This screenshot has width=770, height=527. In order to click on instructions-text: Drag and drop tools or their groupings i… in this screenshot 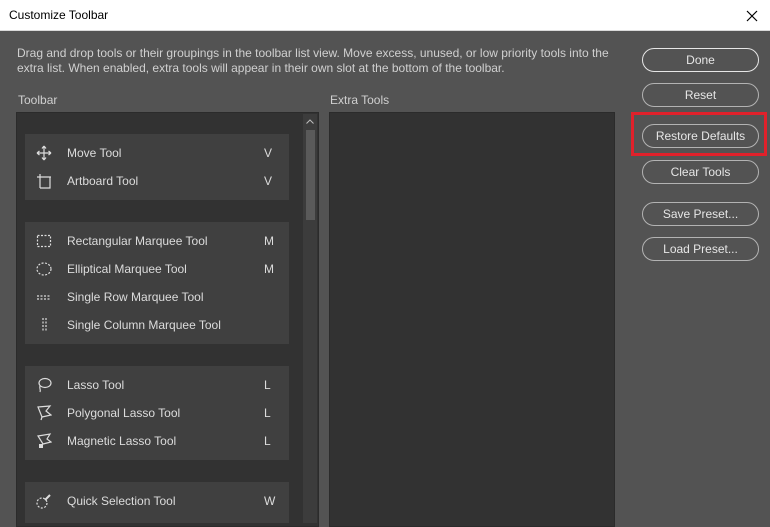, I will do `click(313, 60)`.